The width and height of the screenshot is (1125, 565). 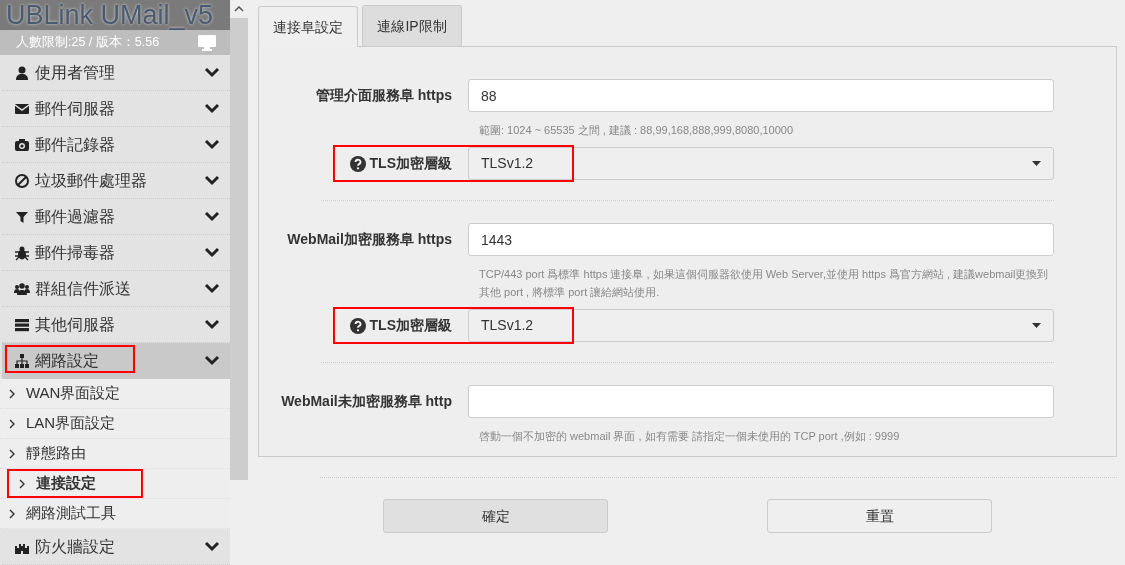 I want to click on ban-icon, so click(x=22, y=180).